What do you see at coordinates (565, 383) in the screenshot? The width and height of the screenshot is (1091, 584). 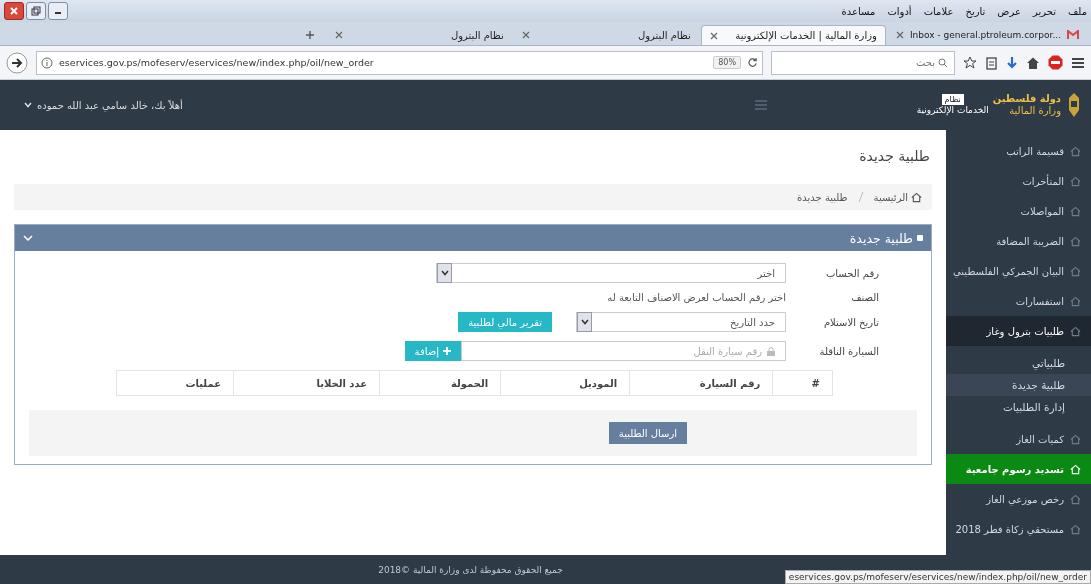 I see `column-header: الموديل` at bounding box center [565, 383].